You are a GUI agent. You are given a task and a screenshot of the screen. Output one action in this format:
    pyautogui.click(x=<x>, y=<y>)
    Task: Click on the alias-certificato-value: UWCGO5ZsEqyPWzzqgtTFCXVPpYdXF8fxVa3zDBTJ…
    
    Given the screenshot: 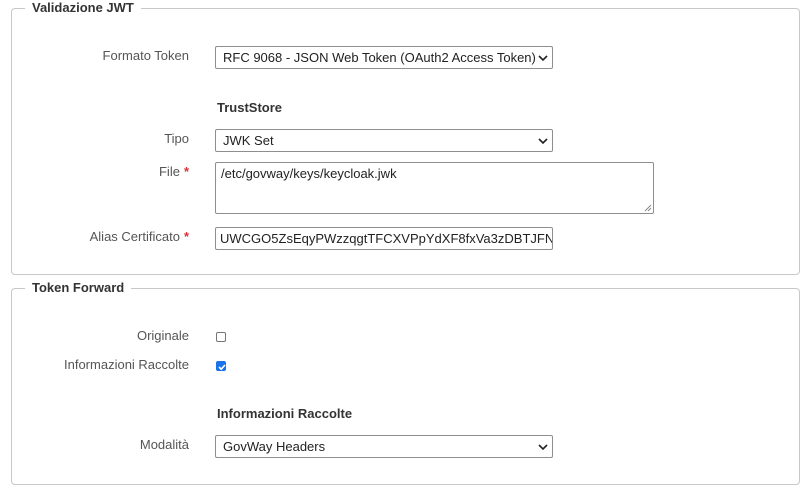 What is the action you would take?
    pyautogui.click(x=386, y=238)
    